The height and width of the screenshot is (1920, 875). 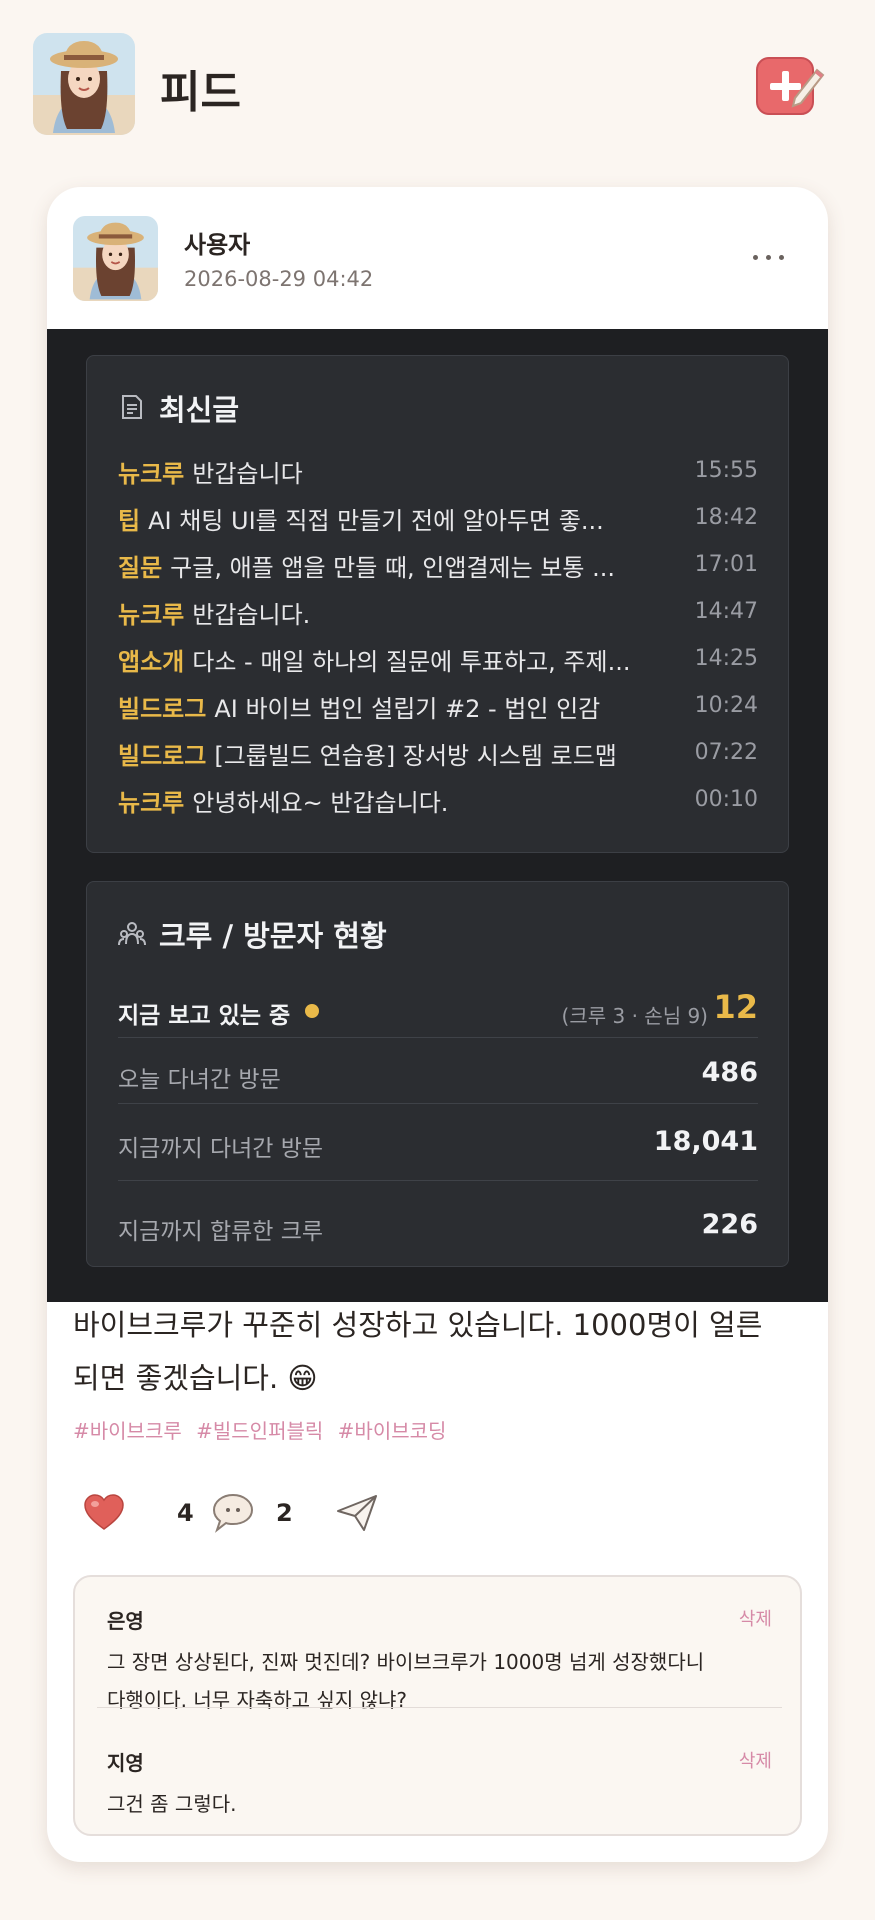 I want to click on comment-divider, so click(x=439, y=1707).